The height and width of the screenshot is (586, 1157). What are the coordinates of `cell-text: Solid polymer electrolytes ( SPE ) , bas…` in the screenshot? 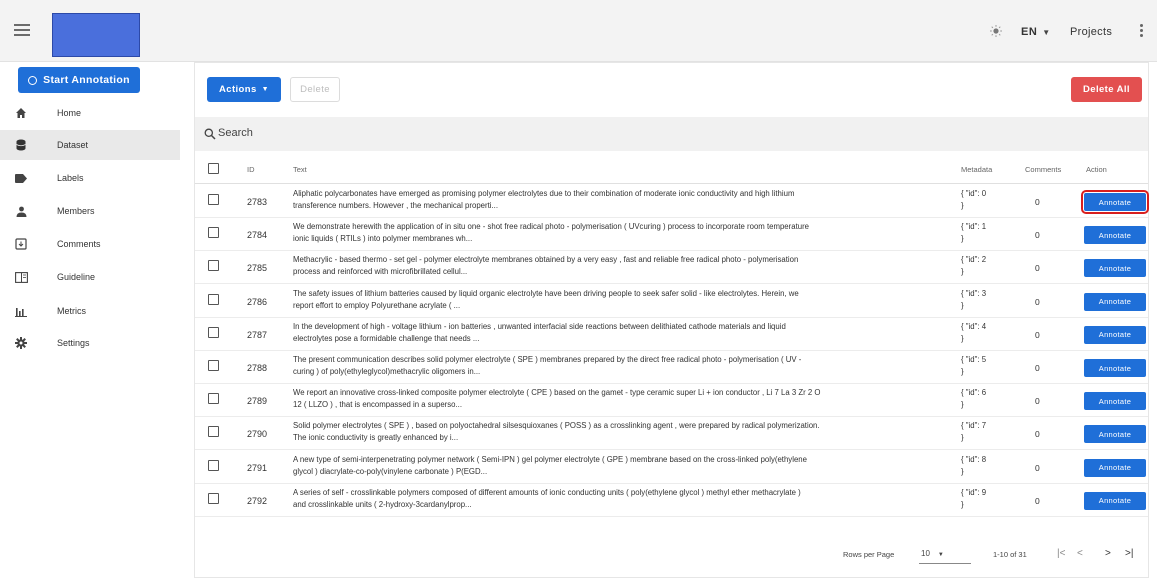 It's located at (556, 432).